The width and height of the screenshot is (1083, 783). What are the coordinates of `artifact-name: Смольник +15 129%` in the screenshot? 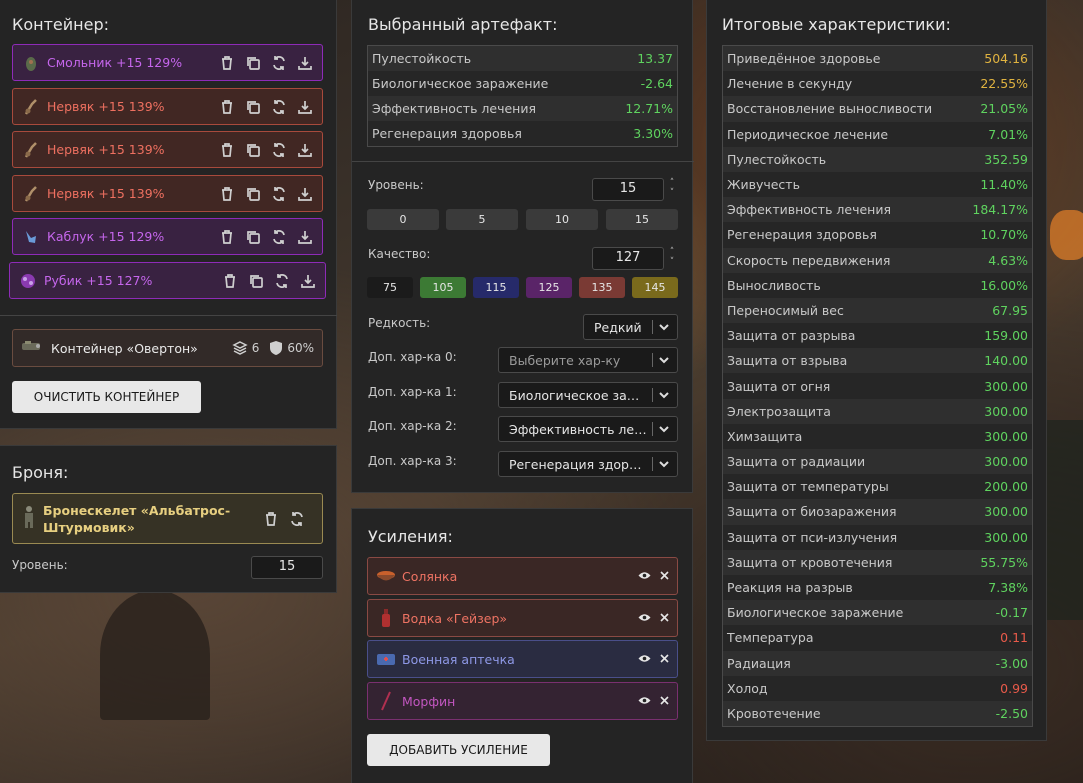 It's located at (115, 62).